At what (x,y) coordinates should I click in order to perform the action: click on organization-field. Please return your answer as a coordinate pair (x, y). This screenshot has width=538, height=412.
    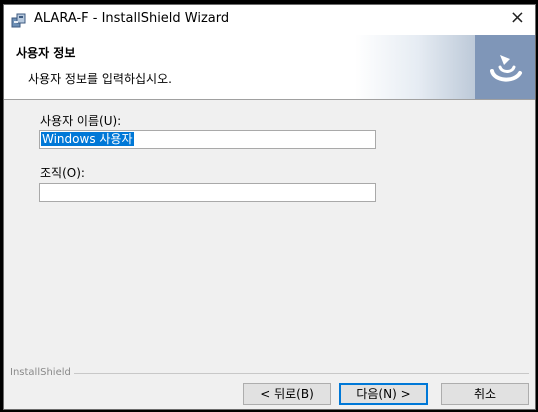
    Looking at the image, I should click on (207, 192).